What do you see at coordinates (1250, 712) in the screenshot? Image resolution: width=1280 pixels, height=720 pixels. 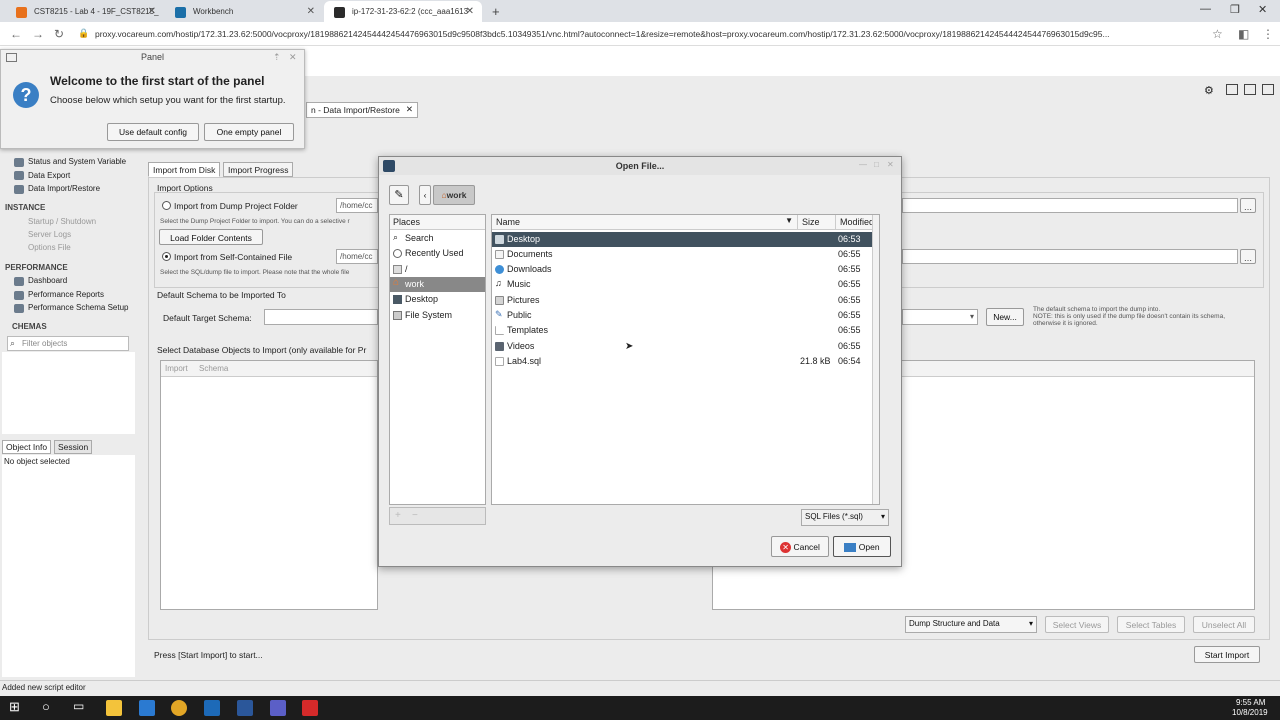 I see `clock-date: 10/8/2019` at bounding box center [1250, 712].